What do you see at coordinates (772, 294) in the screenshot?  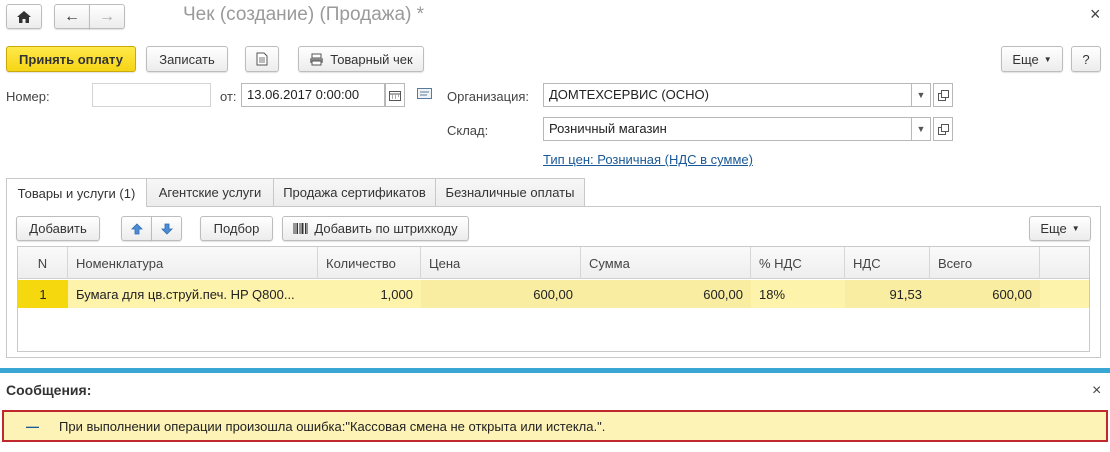 I see `cell-vat-rate: 18%` at bounding box center [772, 294].